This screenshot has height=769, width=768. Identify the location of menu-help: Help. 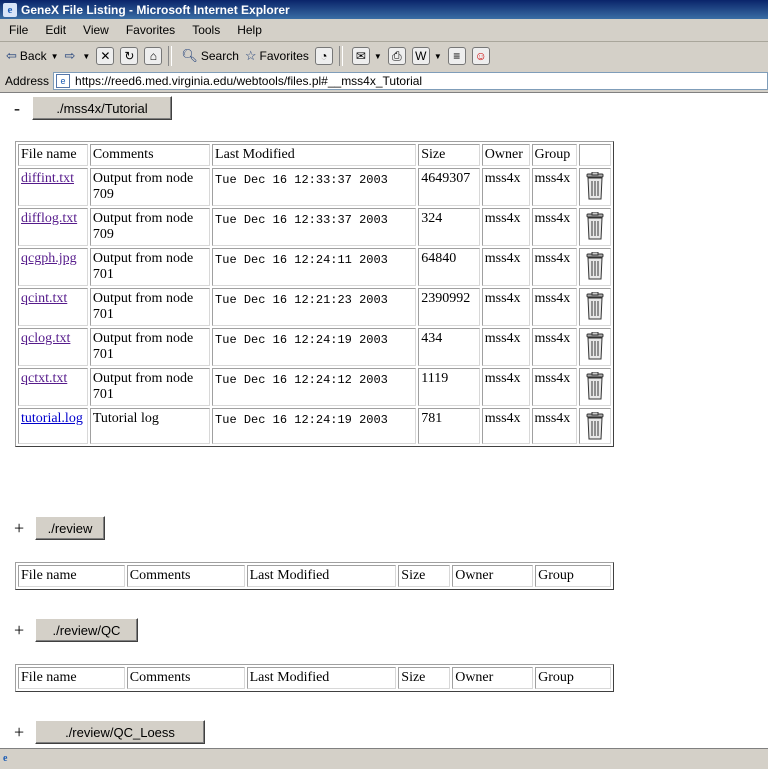
(249, 30).